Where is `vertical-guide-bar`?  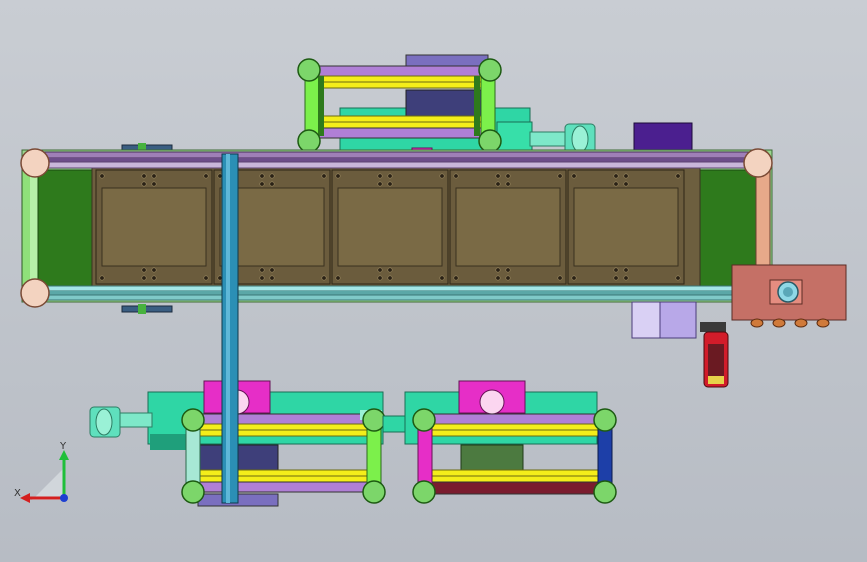
vertical-guide-bar is located at coordinates (230, 328).